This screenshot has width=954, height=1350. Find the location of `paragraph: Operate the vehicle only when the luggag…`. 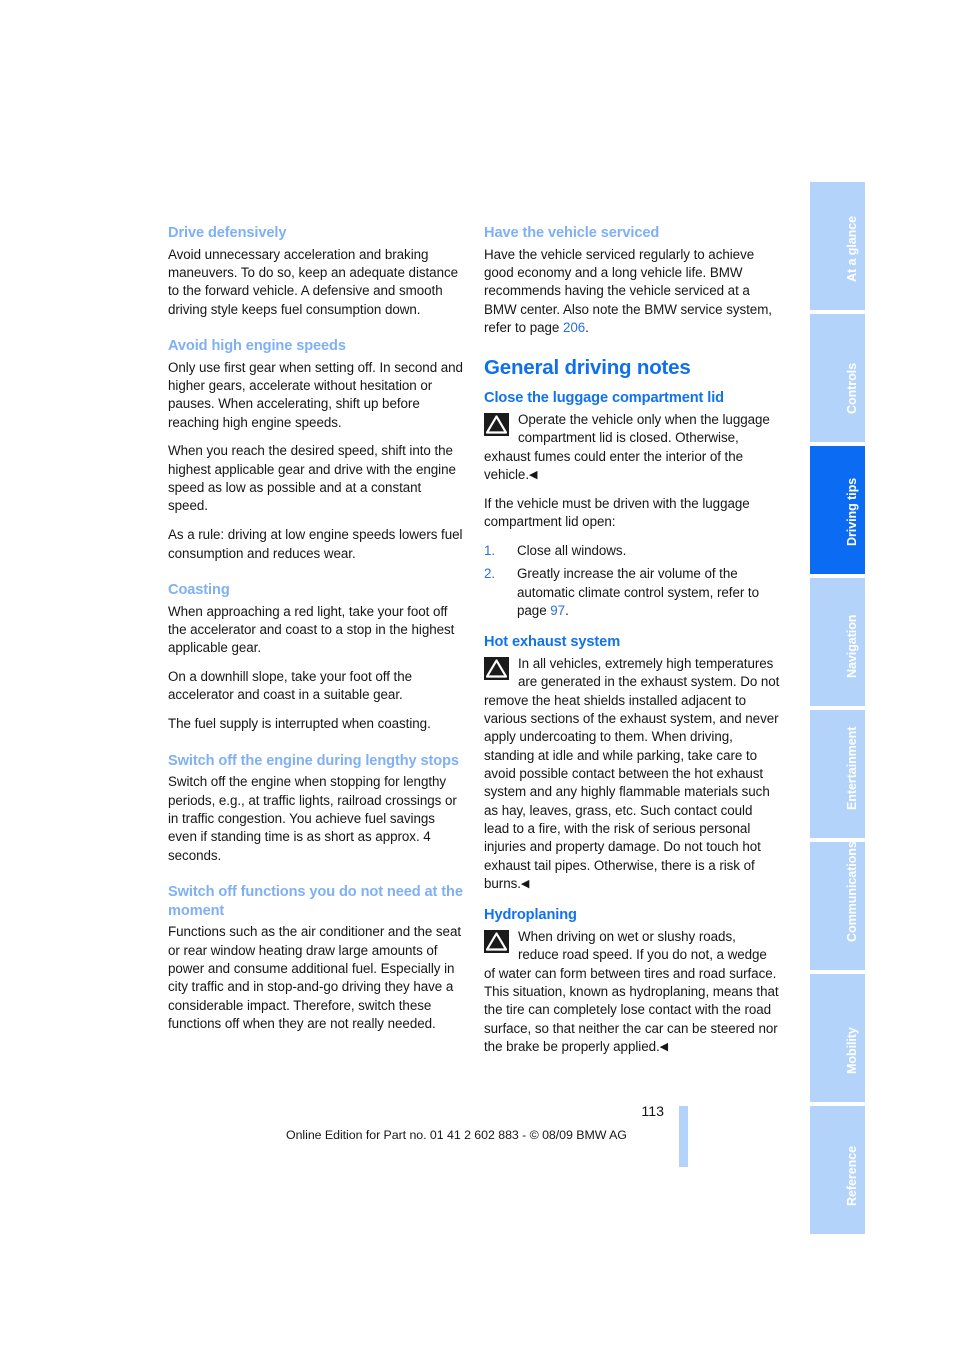

paragraph: Operate the vehicle only when the luggag… is located at coordinates (632, 447).